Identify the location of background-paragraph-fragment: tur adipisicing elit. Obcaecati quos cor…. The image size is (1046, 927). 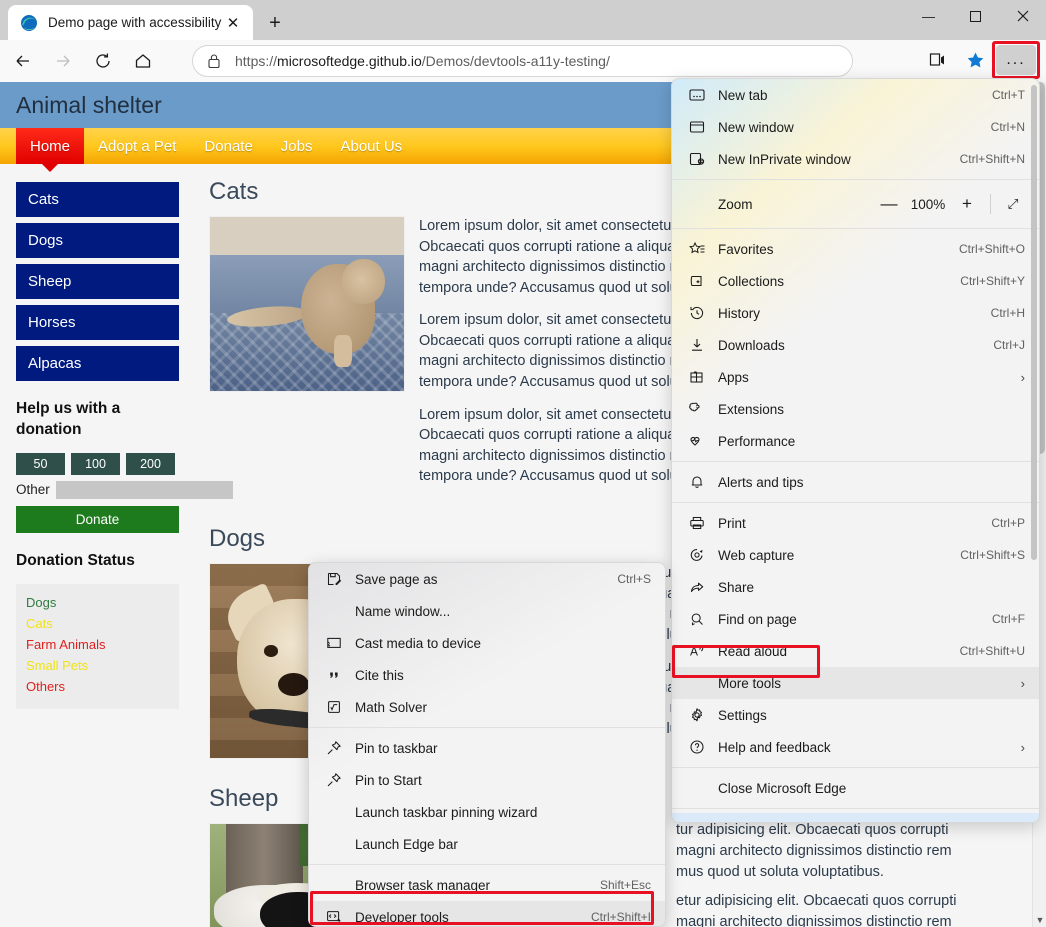
(851, 873).